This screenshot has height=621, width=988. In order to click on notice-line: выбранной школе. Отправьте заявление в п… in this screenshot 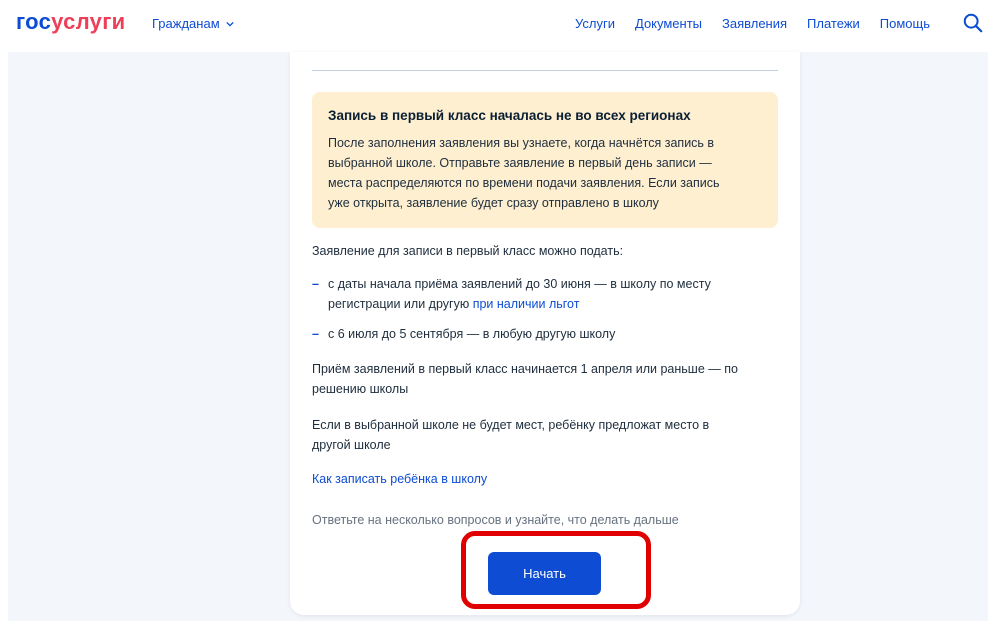, I will do `click(520, 163)`.